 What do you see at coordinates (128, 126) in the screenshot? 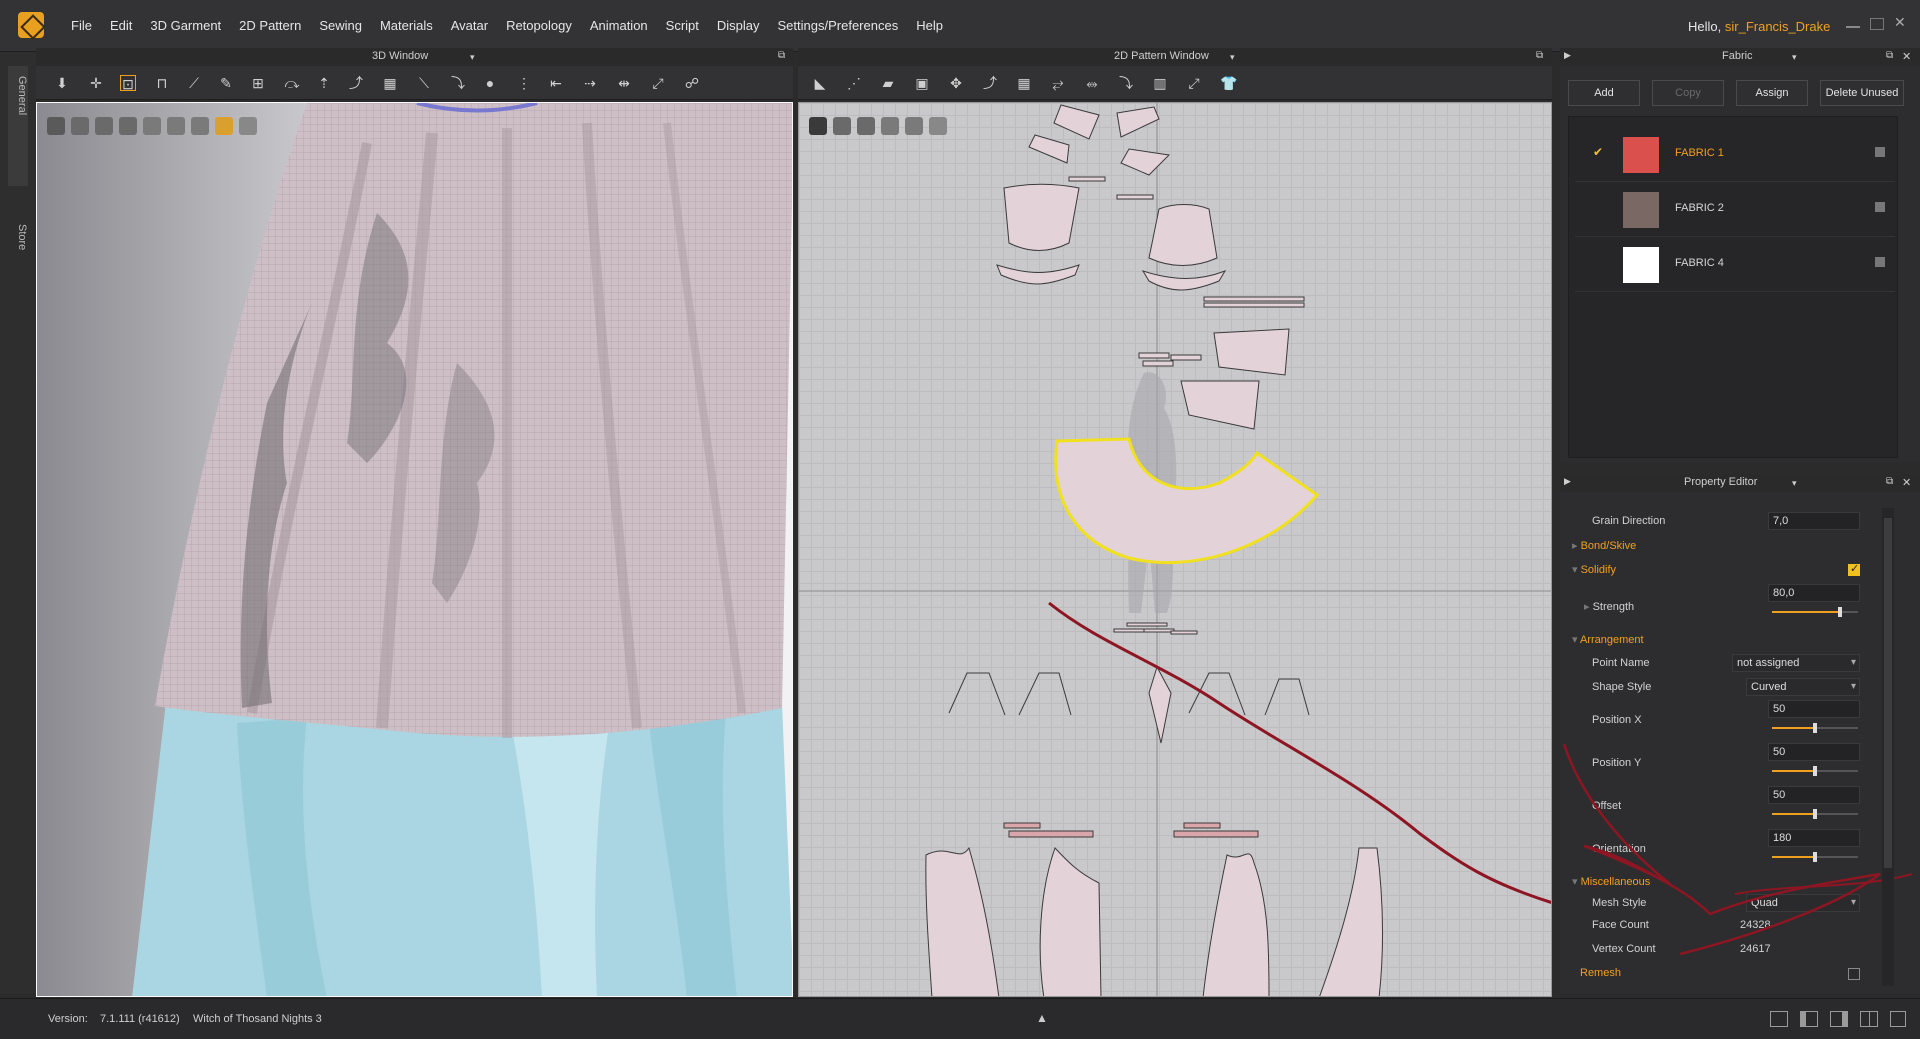
I see `avatar-view-icon` at bounding box center [128, 126].